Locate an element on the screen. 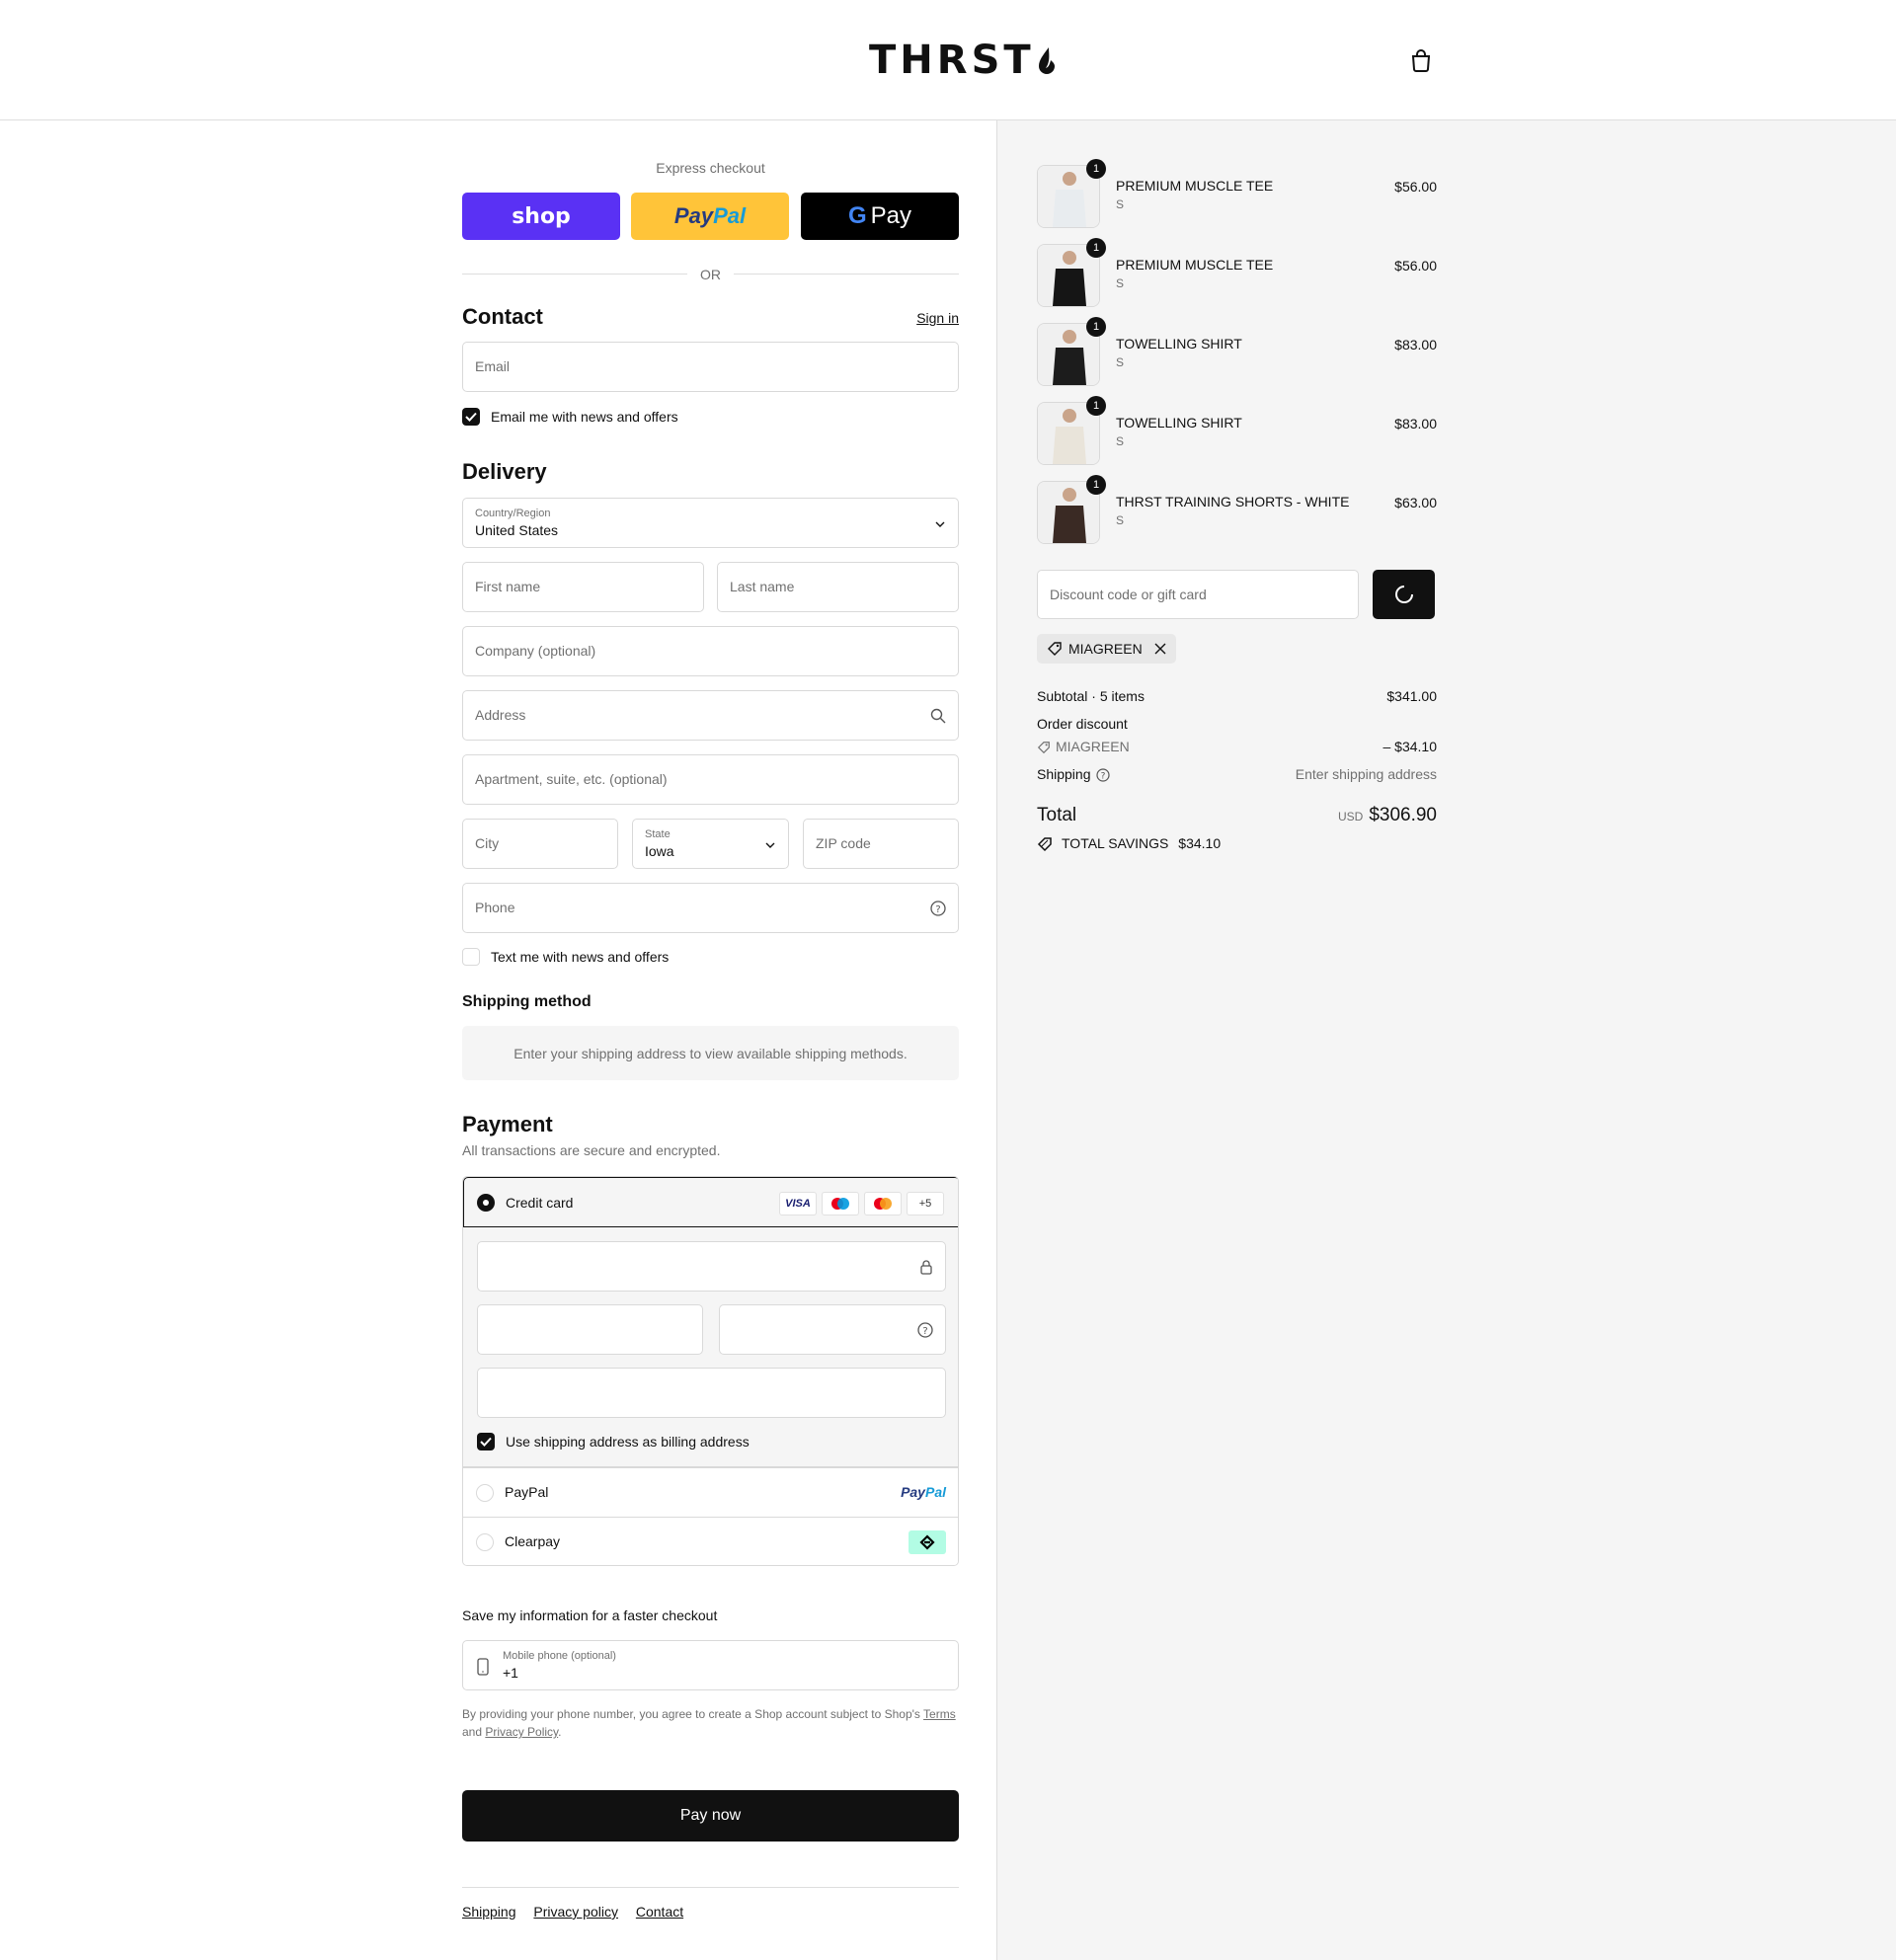 This screenshot has height=1960, width=1896. last-name-field: Last name is located at coordinates (838, 587).